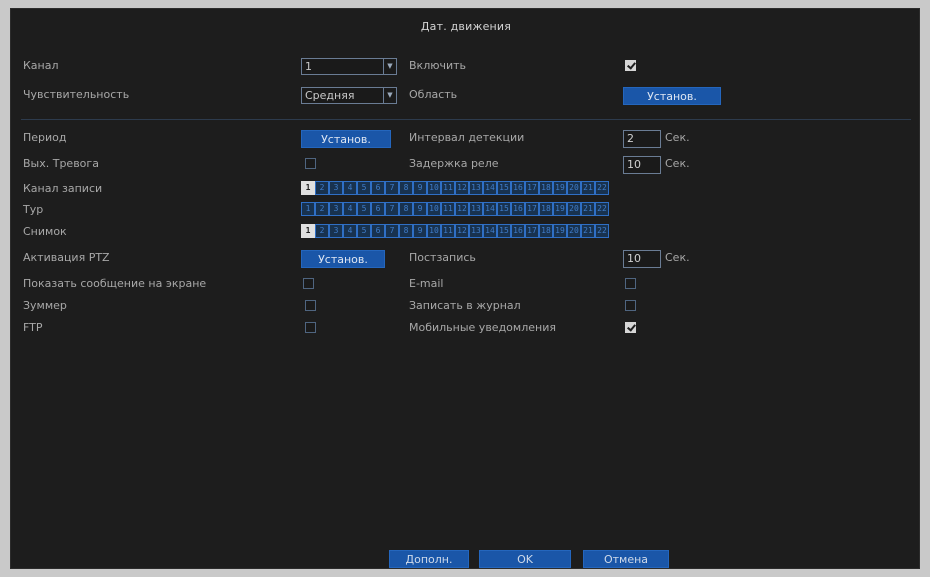 The image size is (930, 577). I want to click on detect-interval-input: 2, so click(642, 139).